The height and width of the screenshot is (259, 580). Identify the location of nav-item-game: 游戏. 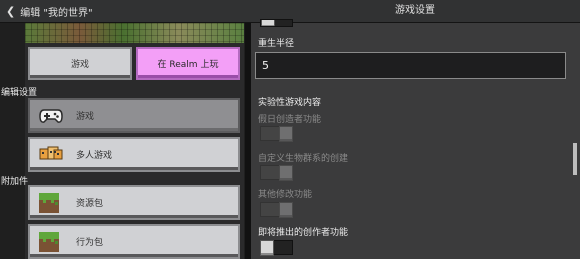
(134, 115).